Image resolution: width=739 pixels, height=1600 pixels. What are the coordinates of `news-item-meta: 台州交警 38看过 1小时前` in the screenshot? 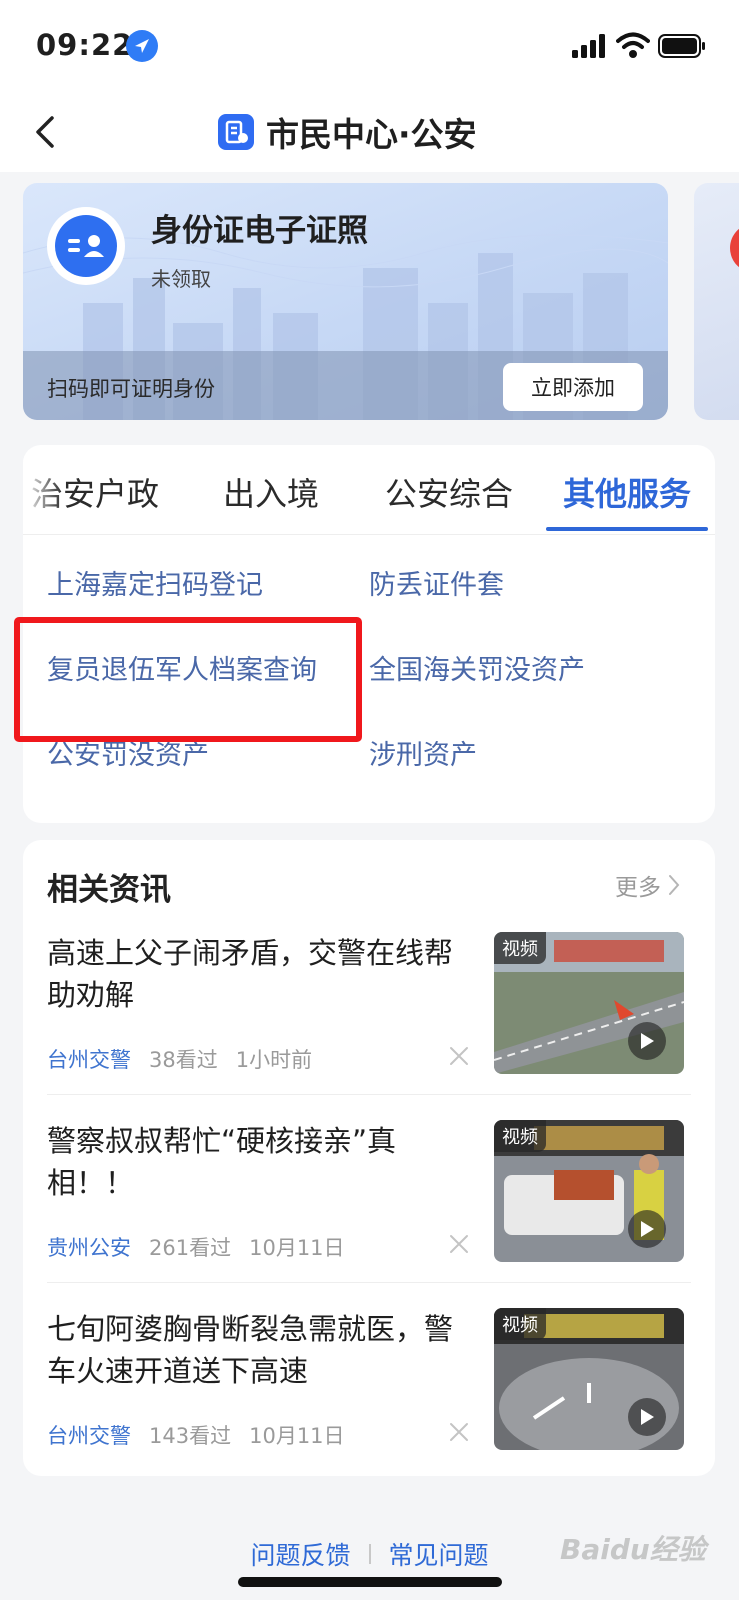 It's located at (179, 1059).